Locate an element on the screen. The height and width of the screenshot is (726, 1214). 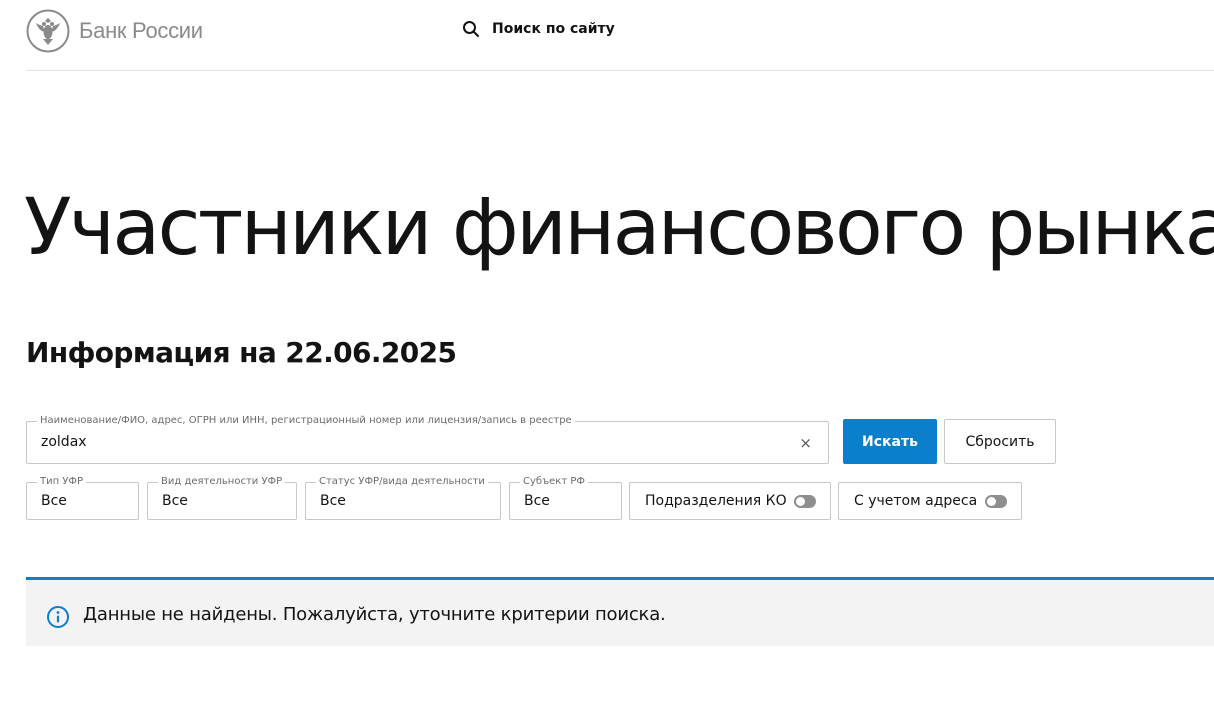
filter-status-select: Статус УФР/вида деятельности Все is located at coordinates (403, 497).